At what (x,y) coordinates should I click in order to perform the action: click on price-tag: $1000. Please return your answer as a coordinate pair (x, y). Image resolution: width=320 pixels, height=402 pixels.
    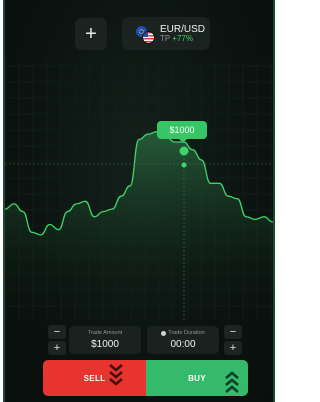
    Looking at the image, I should click on (182, 132).